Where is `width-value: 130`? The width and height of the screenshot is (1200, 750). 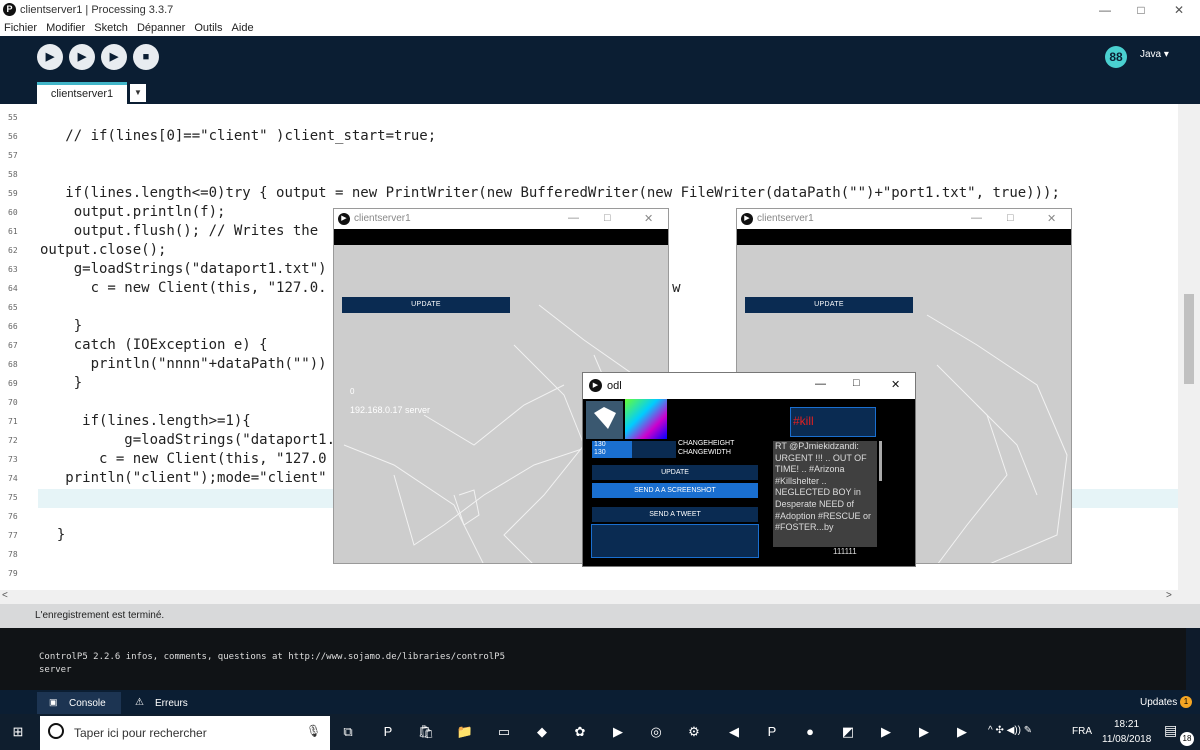 width-value: 130 is located at coordinates (600, 452).